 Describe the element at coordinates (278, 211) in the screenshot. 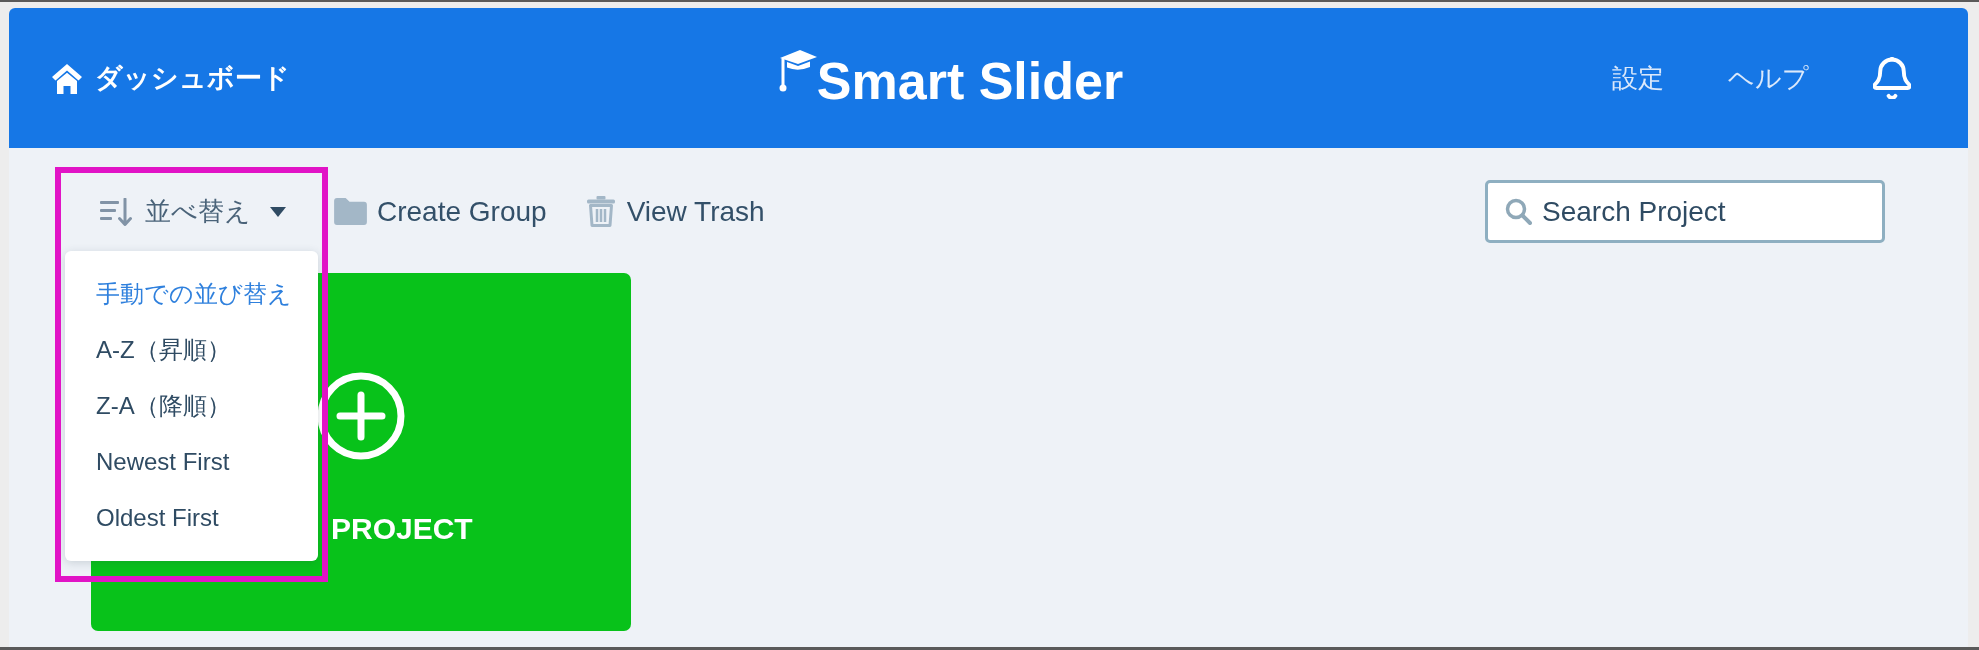

I see `caret-icon` at that location.